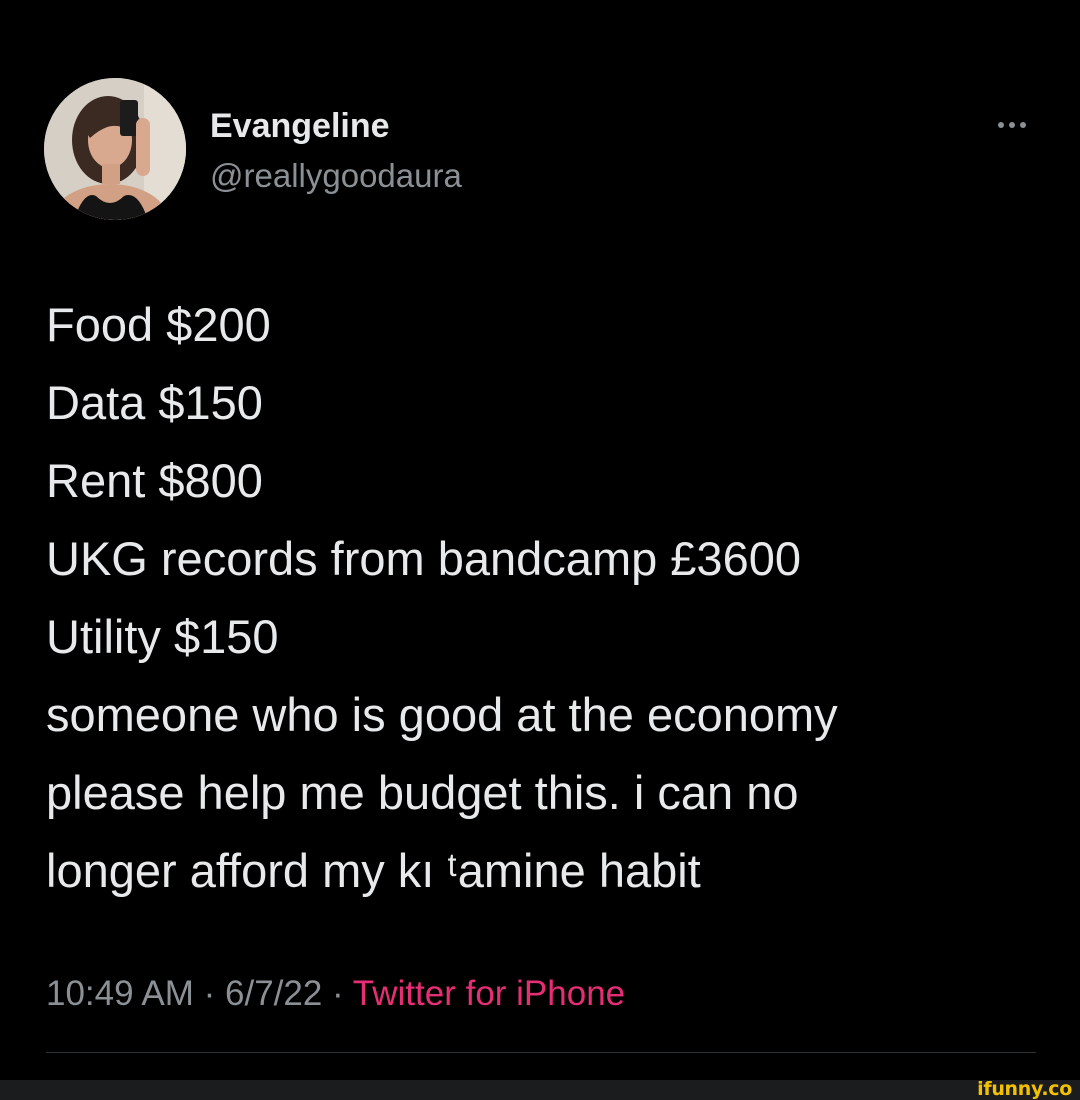 The width and height of the screenshot is (1080, 1100). I want to click on tweet-line: Data $150, so click(154, 402).